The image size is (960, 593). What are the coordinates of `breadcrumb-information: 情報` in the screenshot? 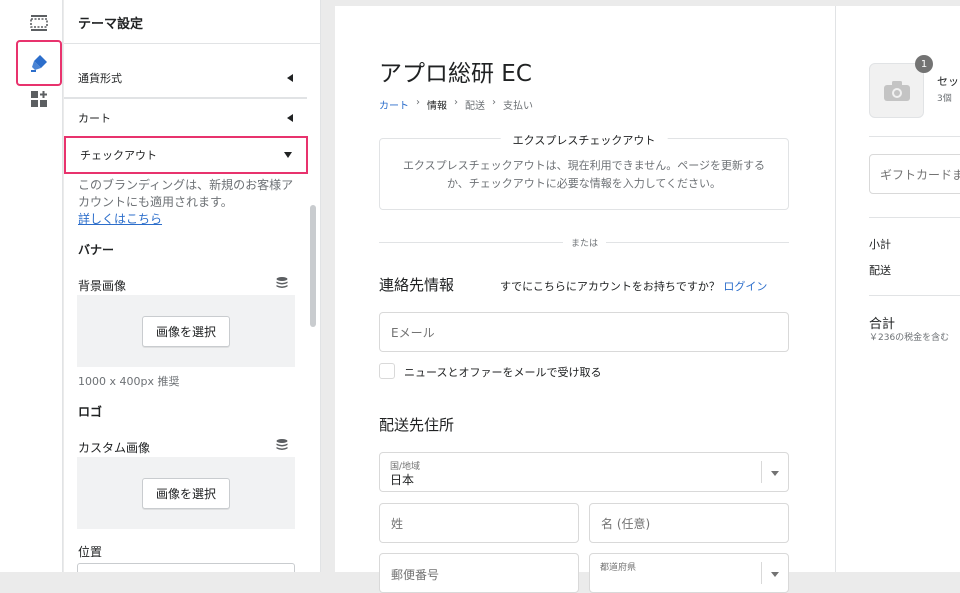 It's located at (437, 106).